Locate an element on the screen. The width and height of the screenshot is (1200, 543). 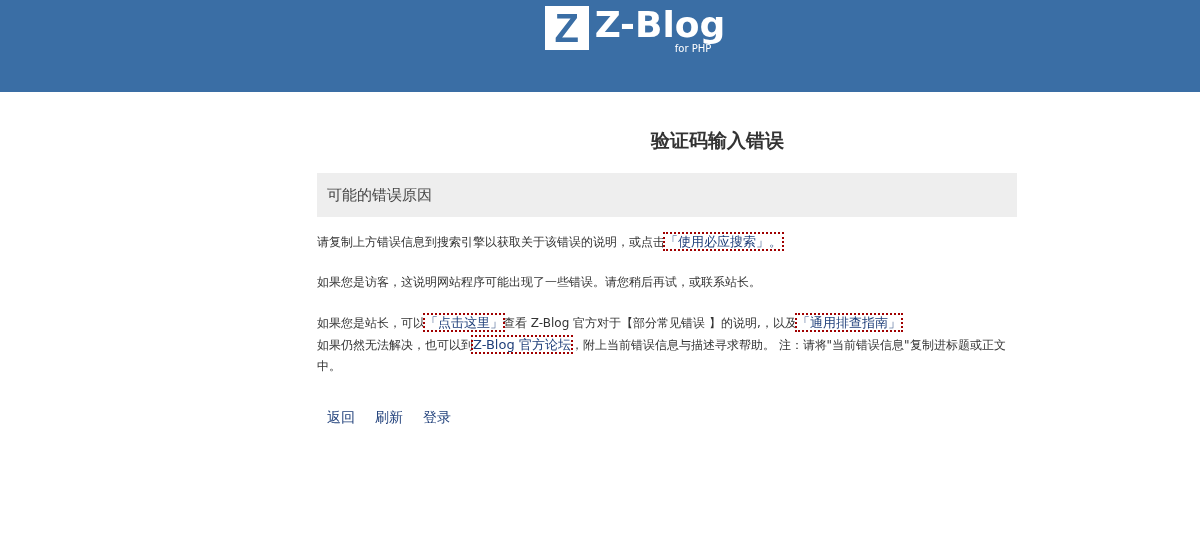
page-title: 验证码输入错误 is located at coordinates (717, 140).